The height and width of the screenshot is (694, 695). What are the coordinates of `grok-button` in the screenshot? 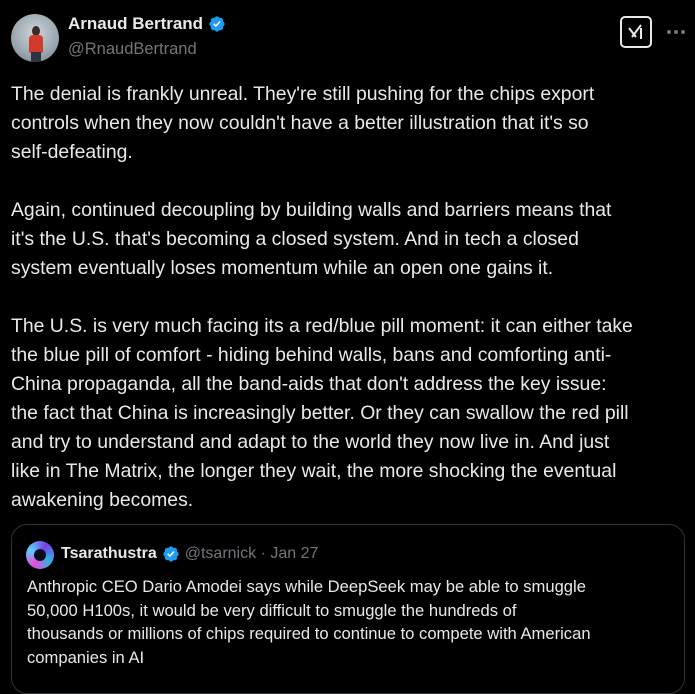 It's located at (636, 32).